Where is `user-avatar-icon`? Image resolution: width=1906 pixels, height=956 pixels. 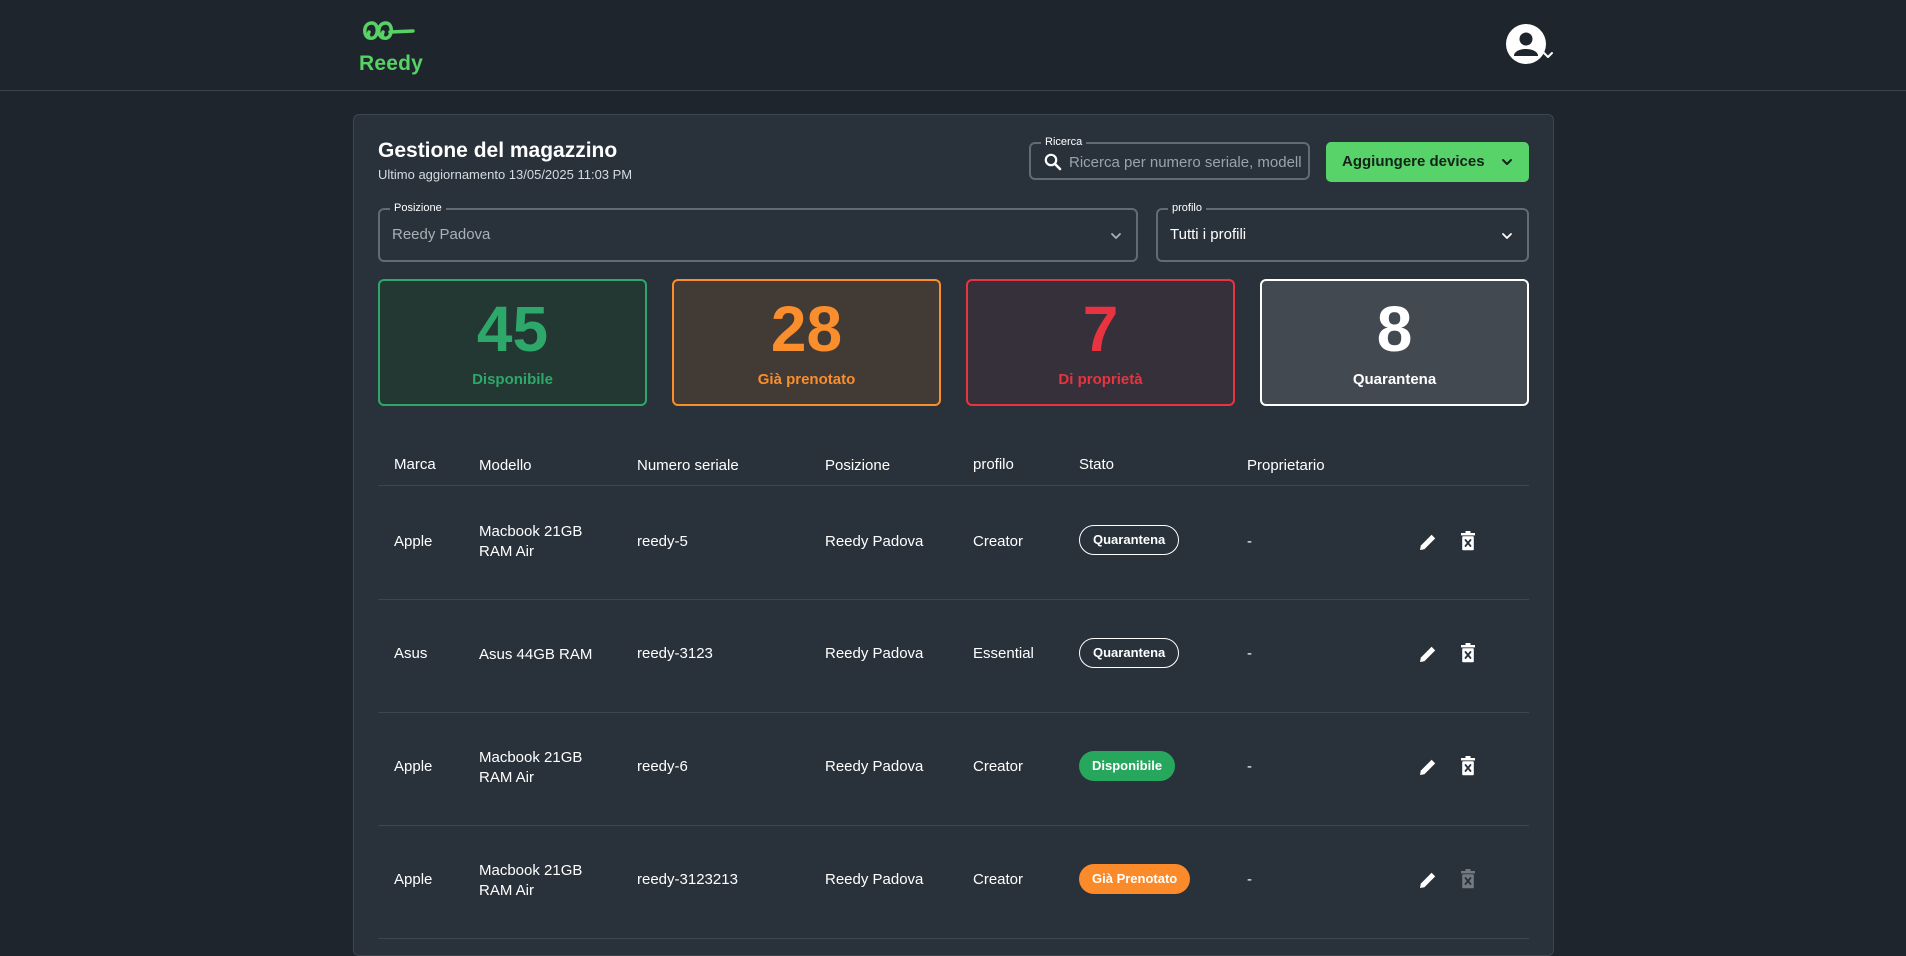
user-avatar-icon is located at coordinates (1529, 44).